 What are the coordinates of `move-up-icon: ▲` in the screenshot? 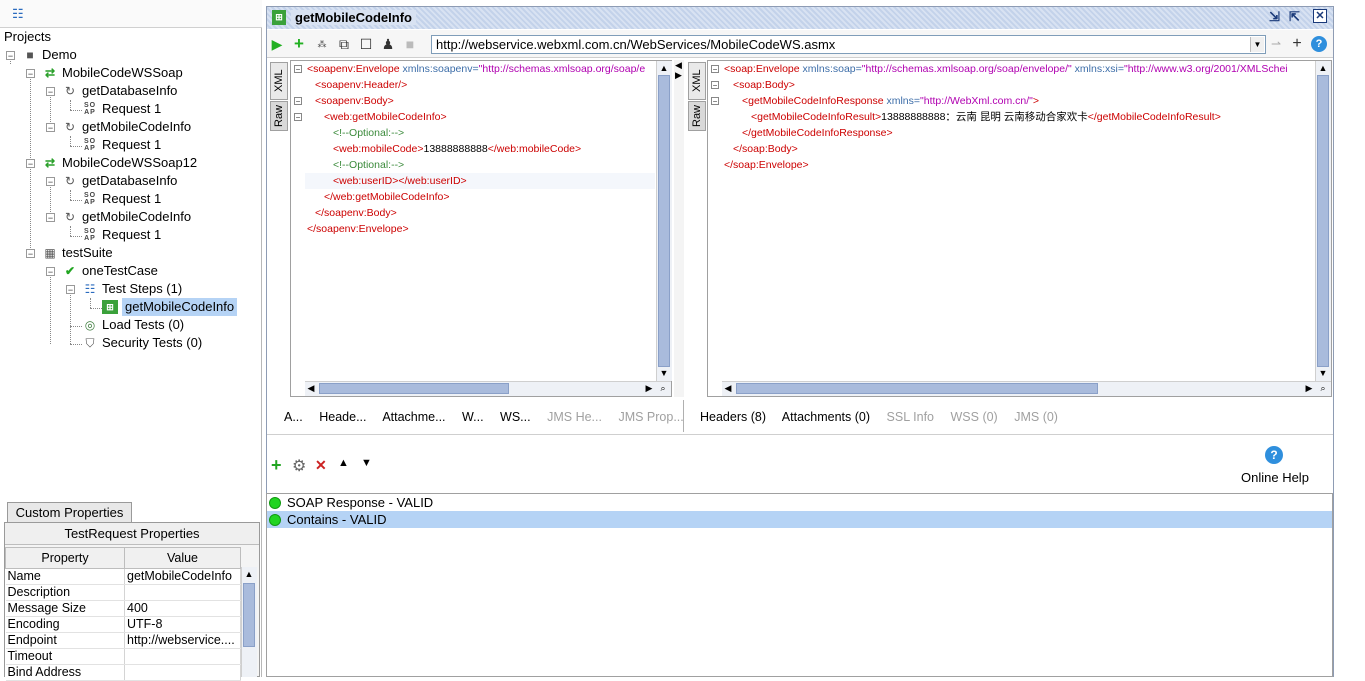 It's located at (343, 463).